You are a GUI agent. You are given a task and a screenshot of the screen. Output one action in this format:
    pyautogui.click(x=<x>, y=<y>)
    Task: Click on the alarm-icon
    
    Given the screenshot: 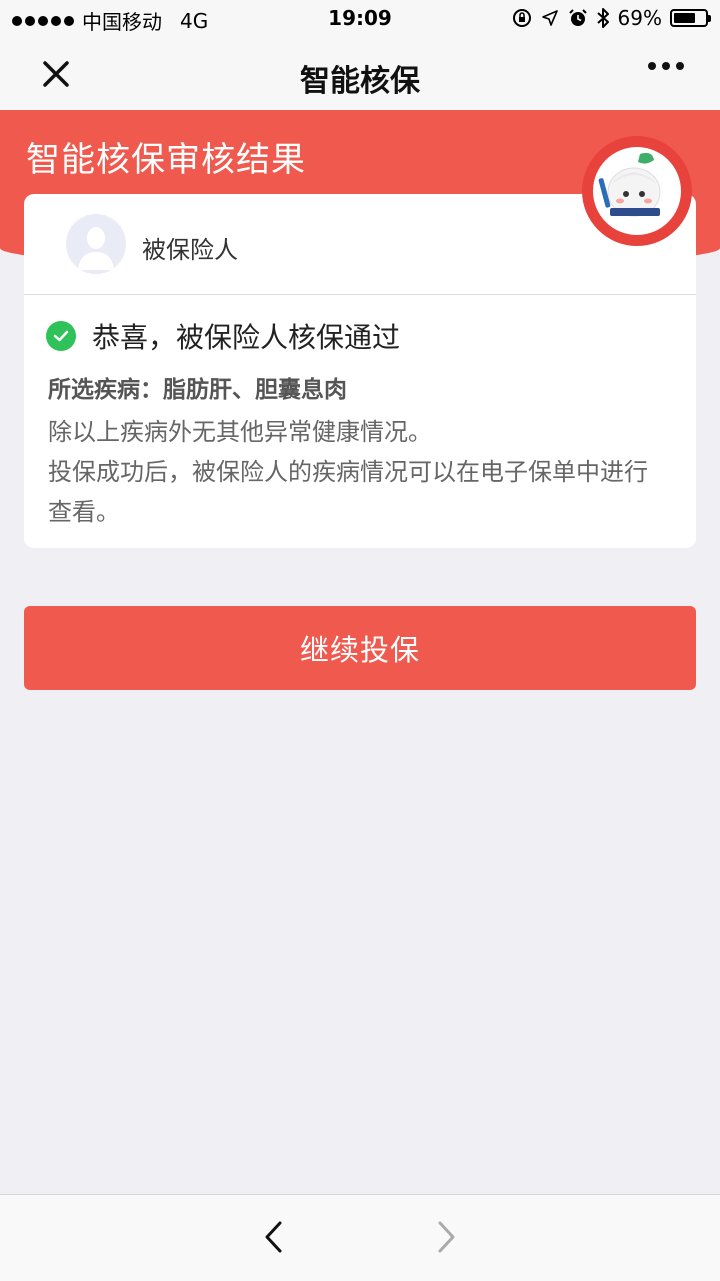 What is the action you would take?
    pyautogui.click(x=577, y=17)
    